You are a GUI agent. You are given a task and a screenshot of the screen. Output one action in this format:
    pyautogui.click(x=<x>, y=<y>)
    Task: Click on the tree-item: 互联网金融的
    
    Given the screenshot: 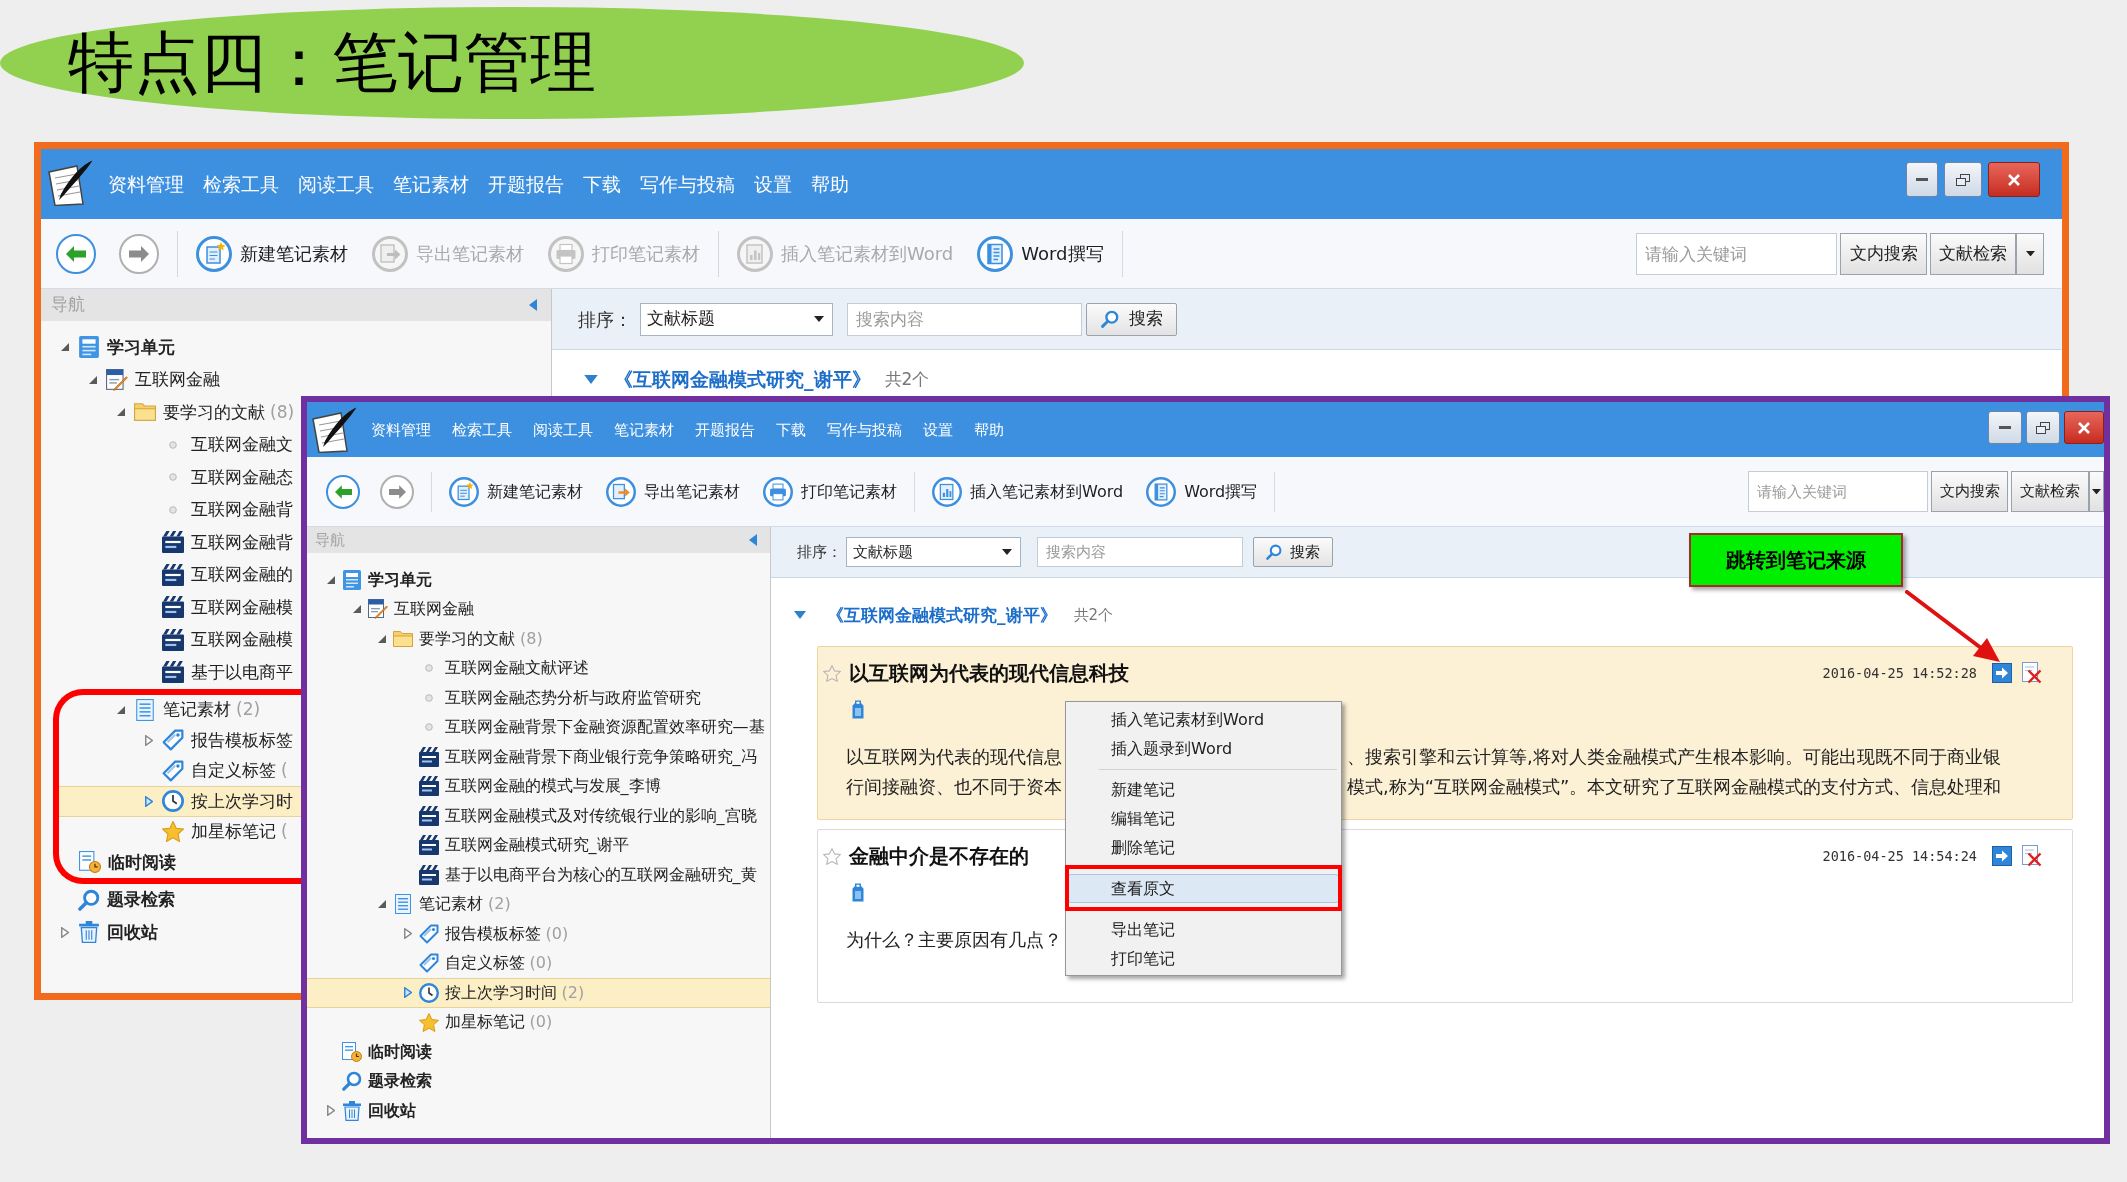 What is the action you would take?
    pyautogui.click(x=171, y=574)
    